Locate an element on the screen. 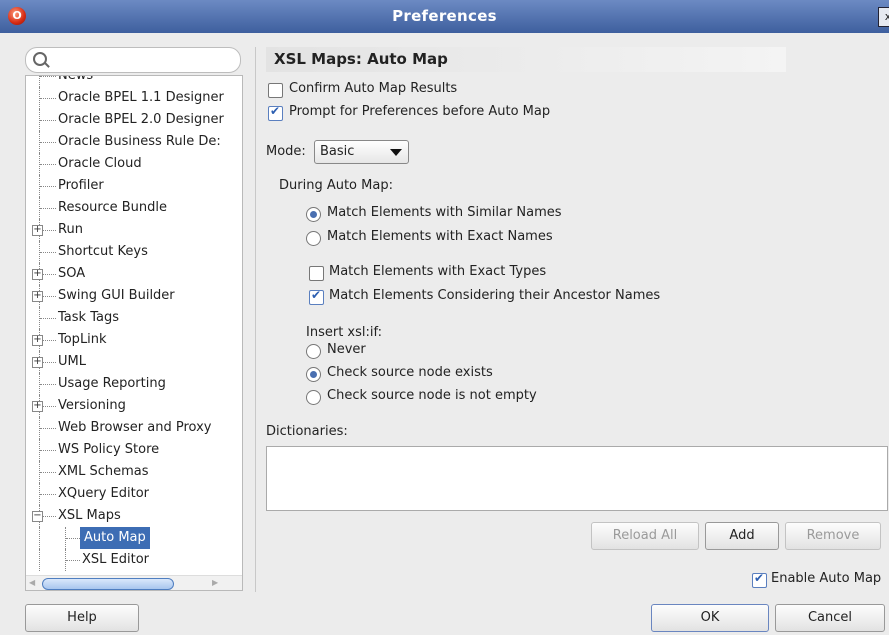 This screenshot has width=889, height=635. tree-item: Oracle BPEL 1.1 Designer is located at coordinates (126, 98).